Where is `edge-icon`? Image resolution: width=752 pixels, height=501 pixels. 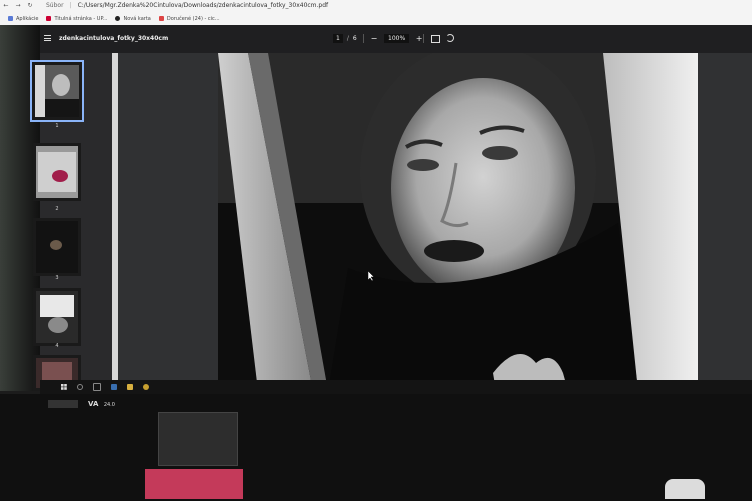
edge-icon is located at coordinates (114, 387).